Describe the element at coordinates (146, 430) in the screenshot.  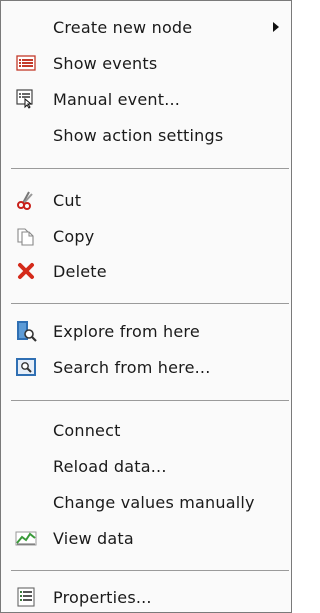
I see `menu-item-connect: Connect` at that location.